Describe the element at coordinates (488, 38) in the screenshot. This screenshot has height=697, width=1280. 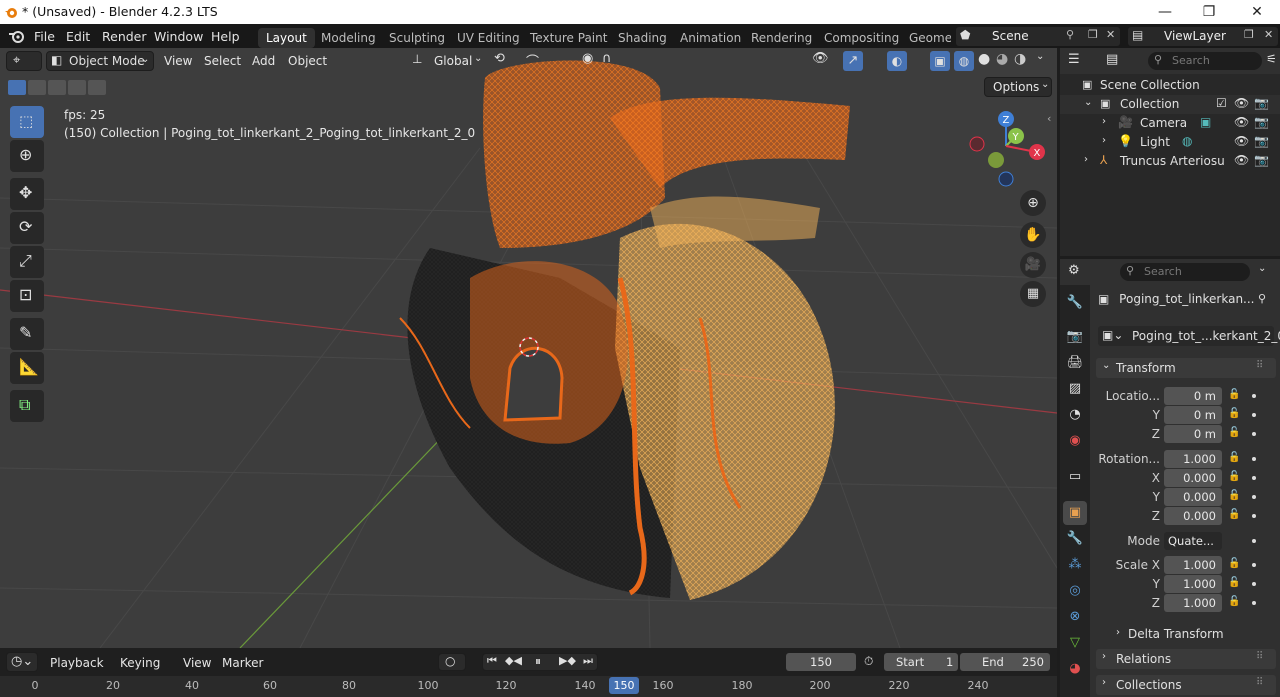
I see `tab-uv-editing: UV Editing` at that location.